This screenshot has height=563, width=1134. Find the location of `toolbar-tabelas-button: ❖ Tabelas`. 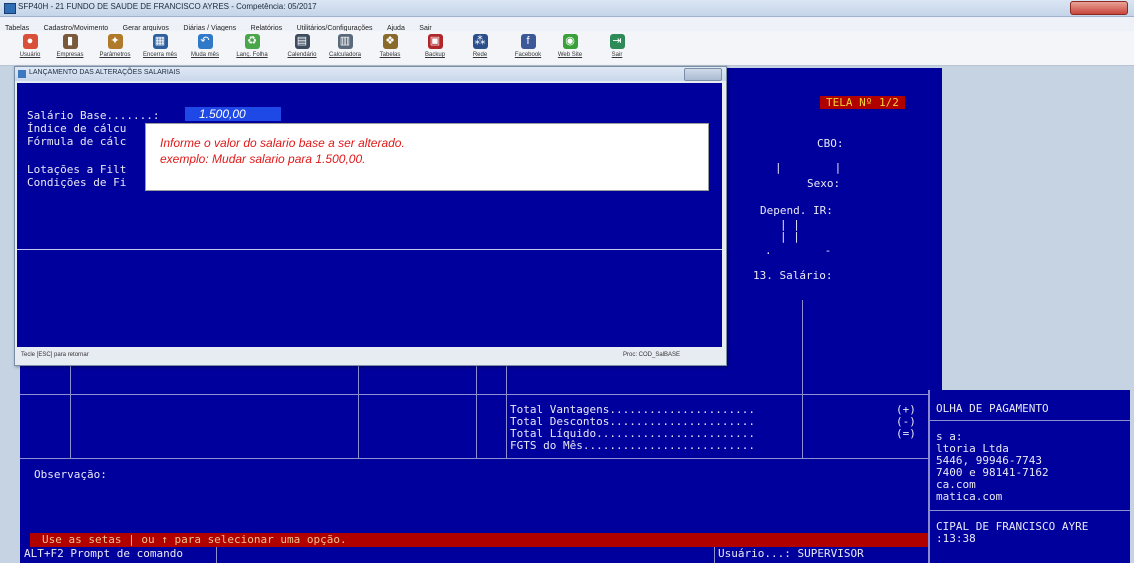

toolbar-tabelas-button: ❖ Tabelas is located at coordinates (390, 49).